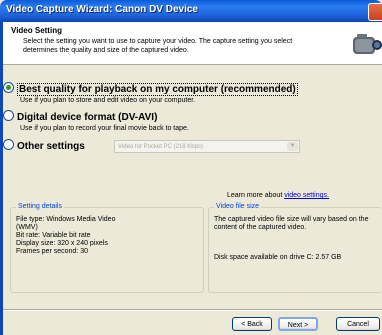 The image size is (382, 335). What do you see at coordinates (367, 44) in the screenshot?
I see `camcorder-icon` at bounding box center [367, 44].